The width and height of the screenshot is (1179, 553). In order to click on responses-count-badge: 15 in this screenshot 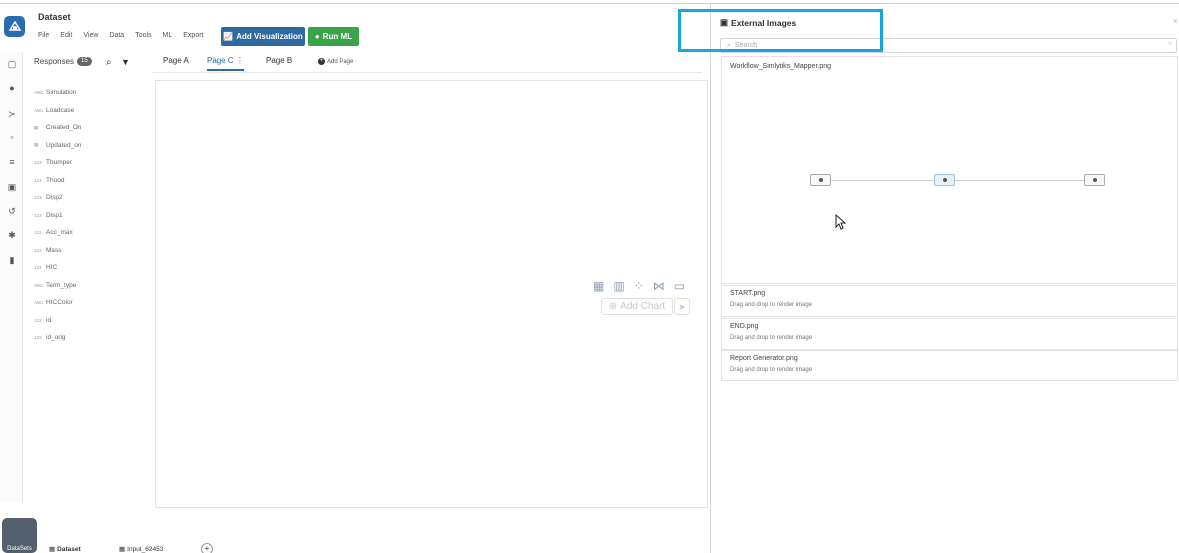, I will do `click(84, 61)`.